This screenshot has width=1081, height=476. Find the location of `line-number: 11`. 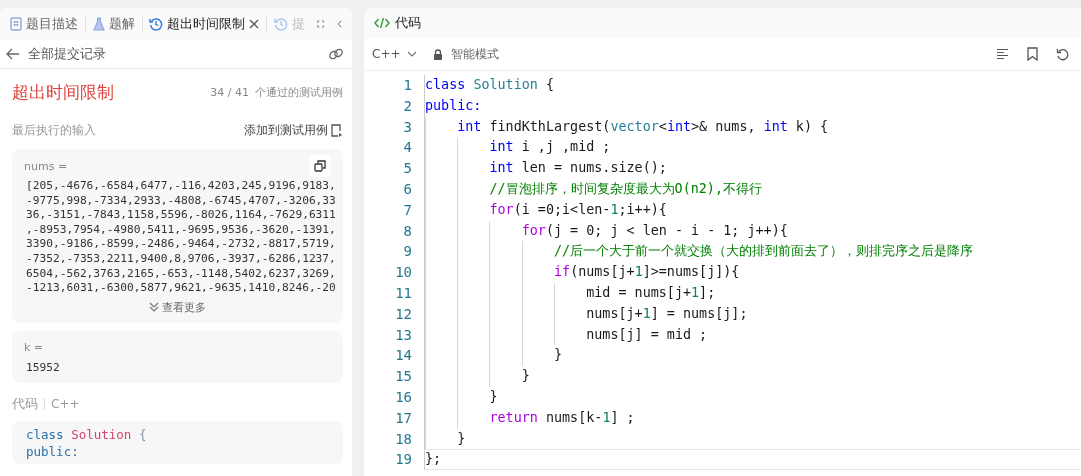

line-number: 11 is located at coordinates (403, 293).